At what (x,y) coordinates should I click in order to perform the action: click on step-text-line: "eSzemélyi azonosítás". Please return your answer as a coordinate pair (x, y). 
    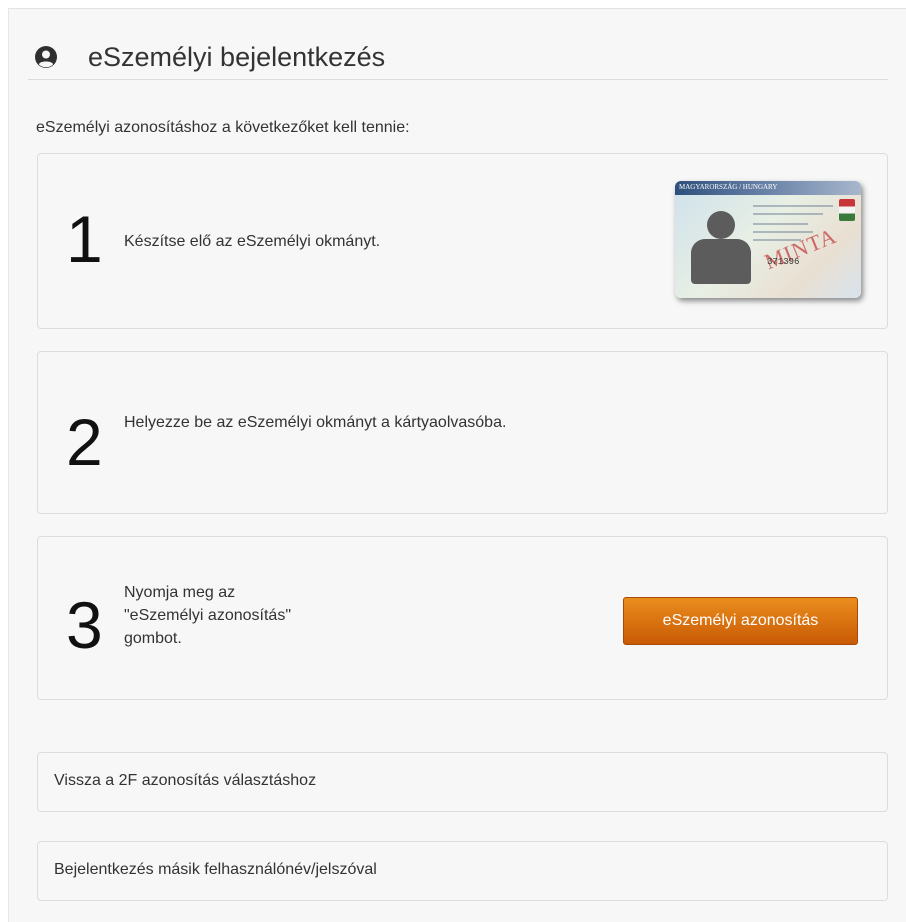
    Looking at the image, I should click on (207, 615).